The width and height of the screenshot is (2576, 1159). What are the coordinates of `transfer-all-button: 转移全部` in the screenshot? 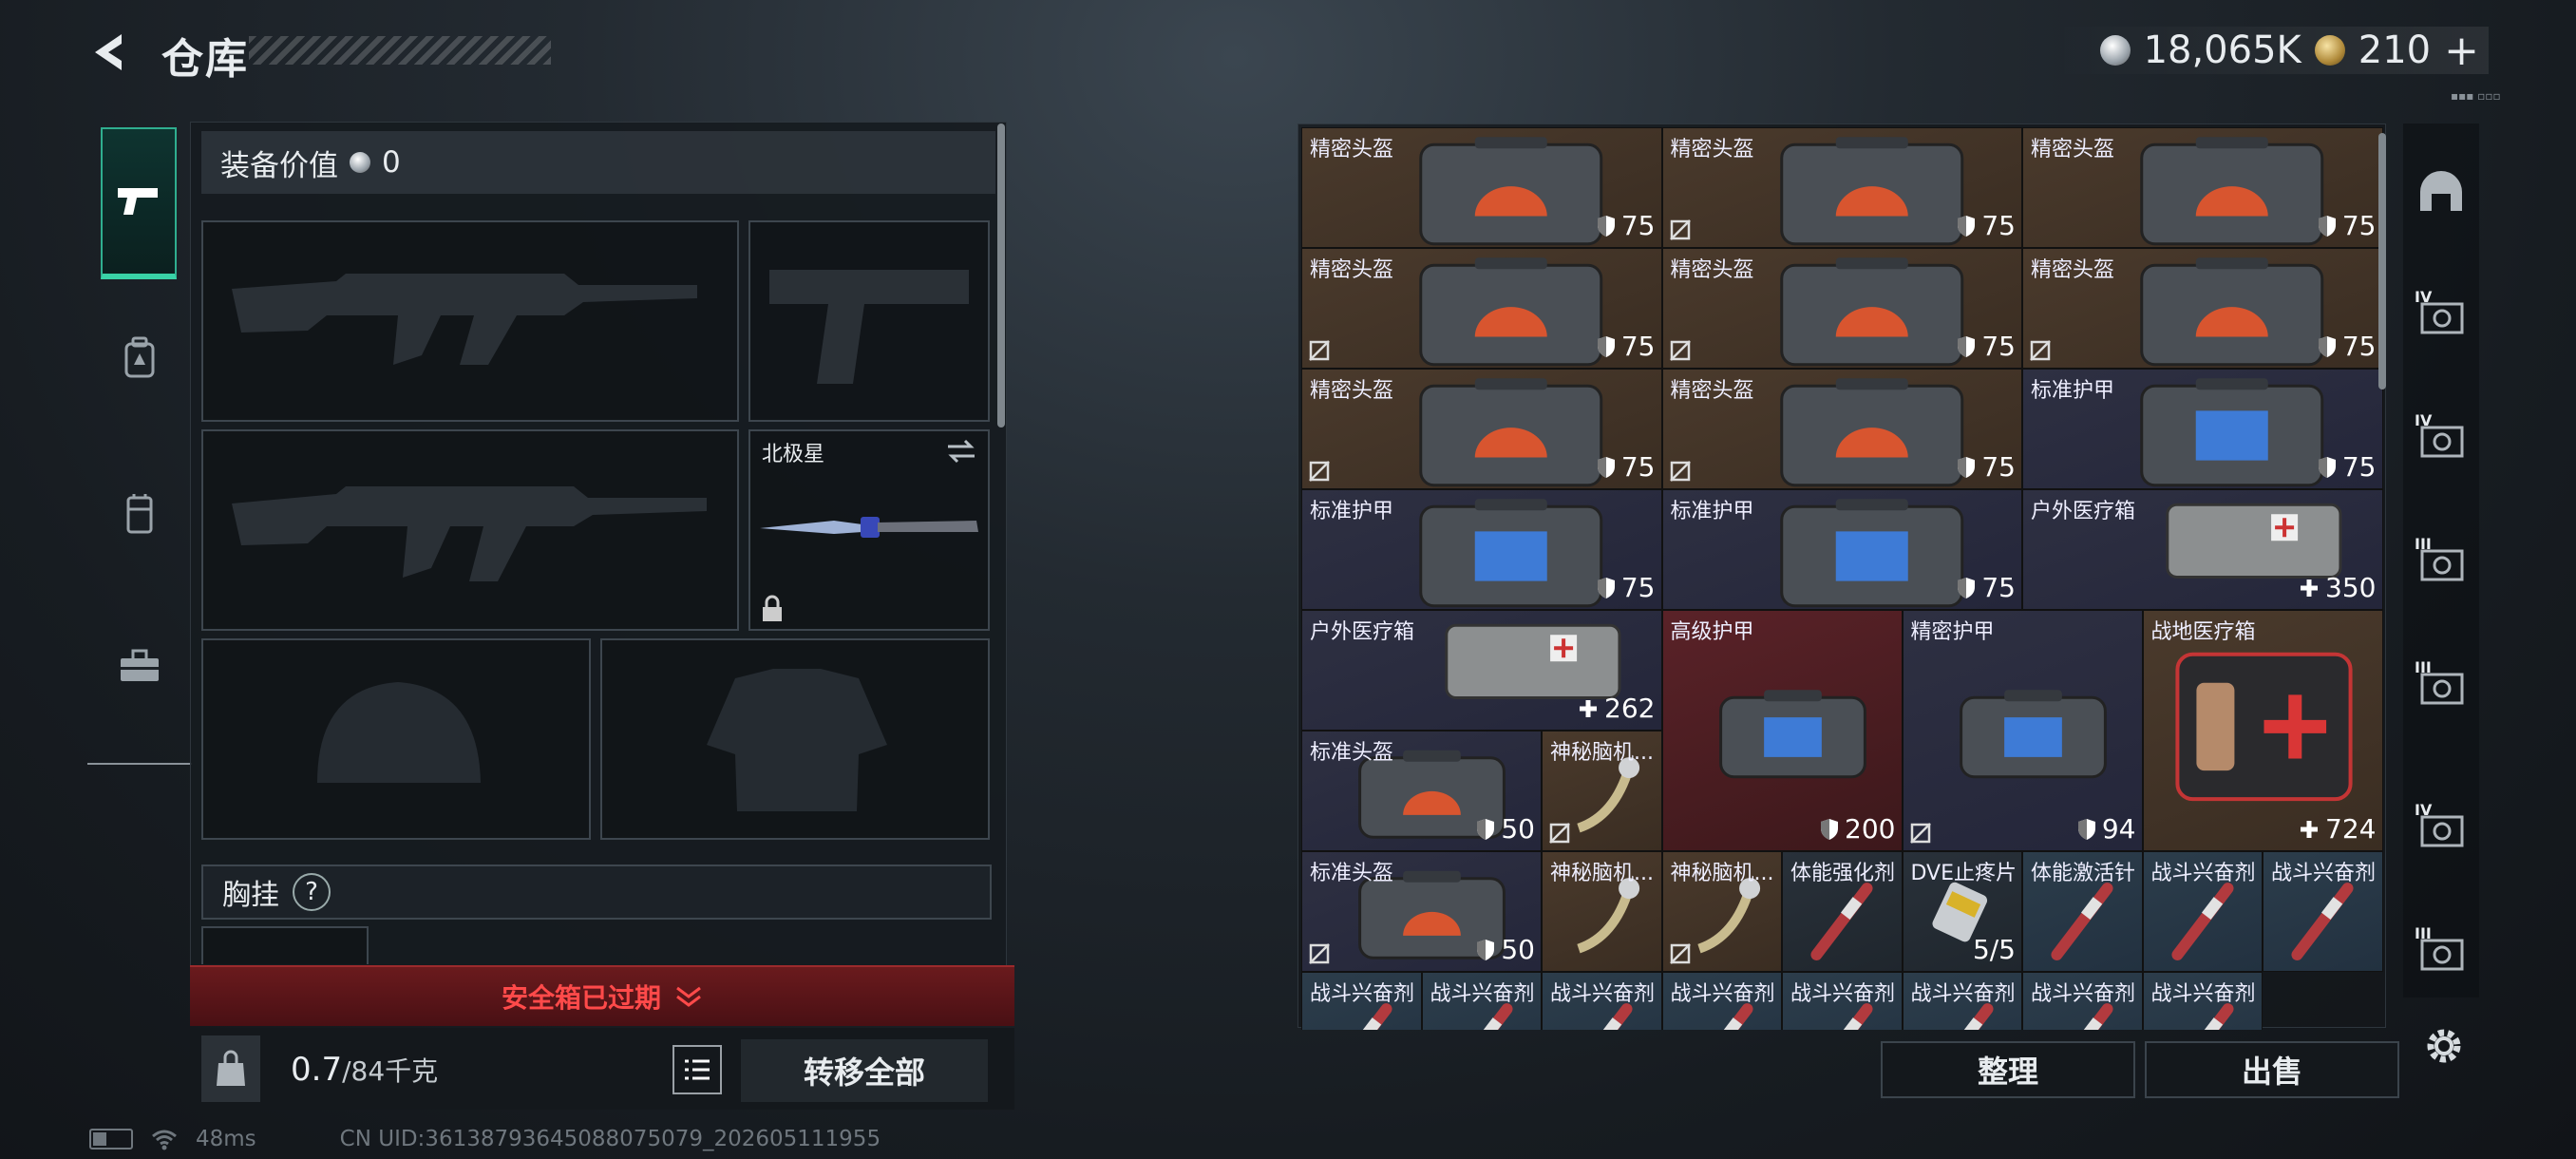 It's located at (864, 1070).